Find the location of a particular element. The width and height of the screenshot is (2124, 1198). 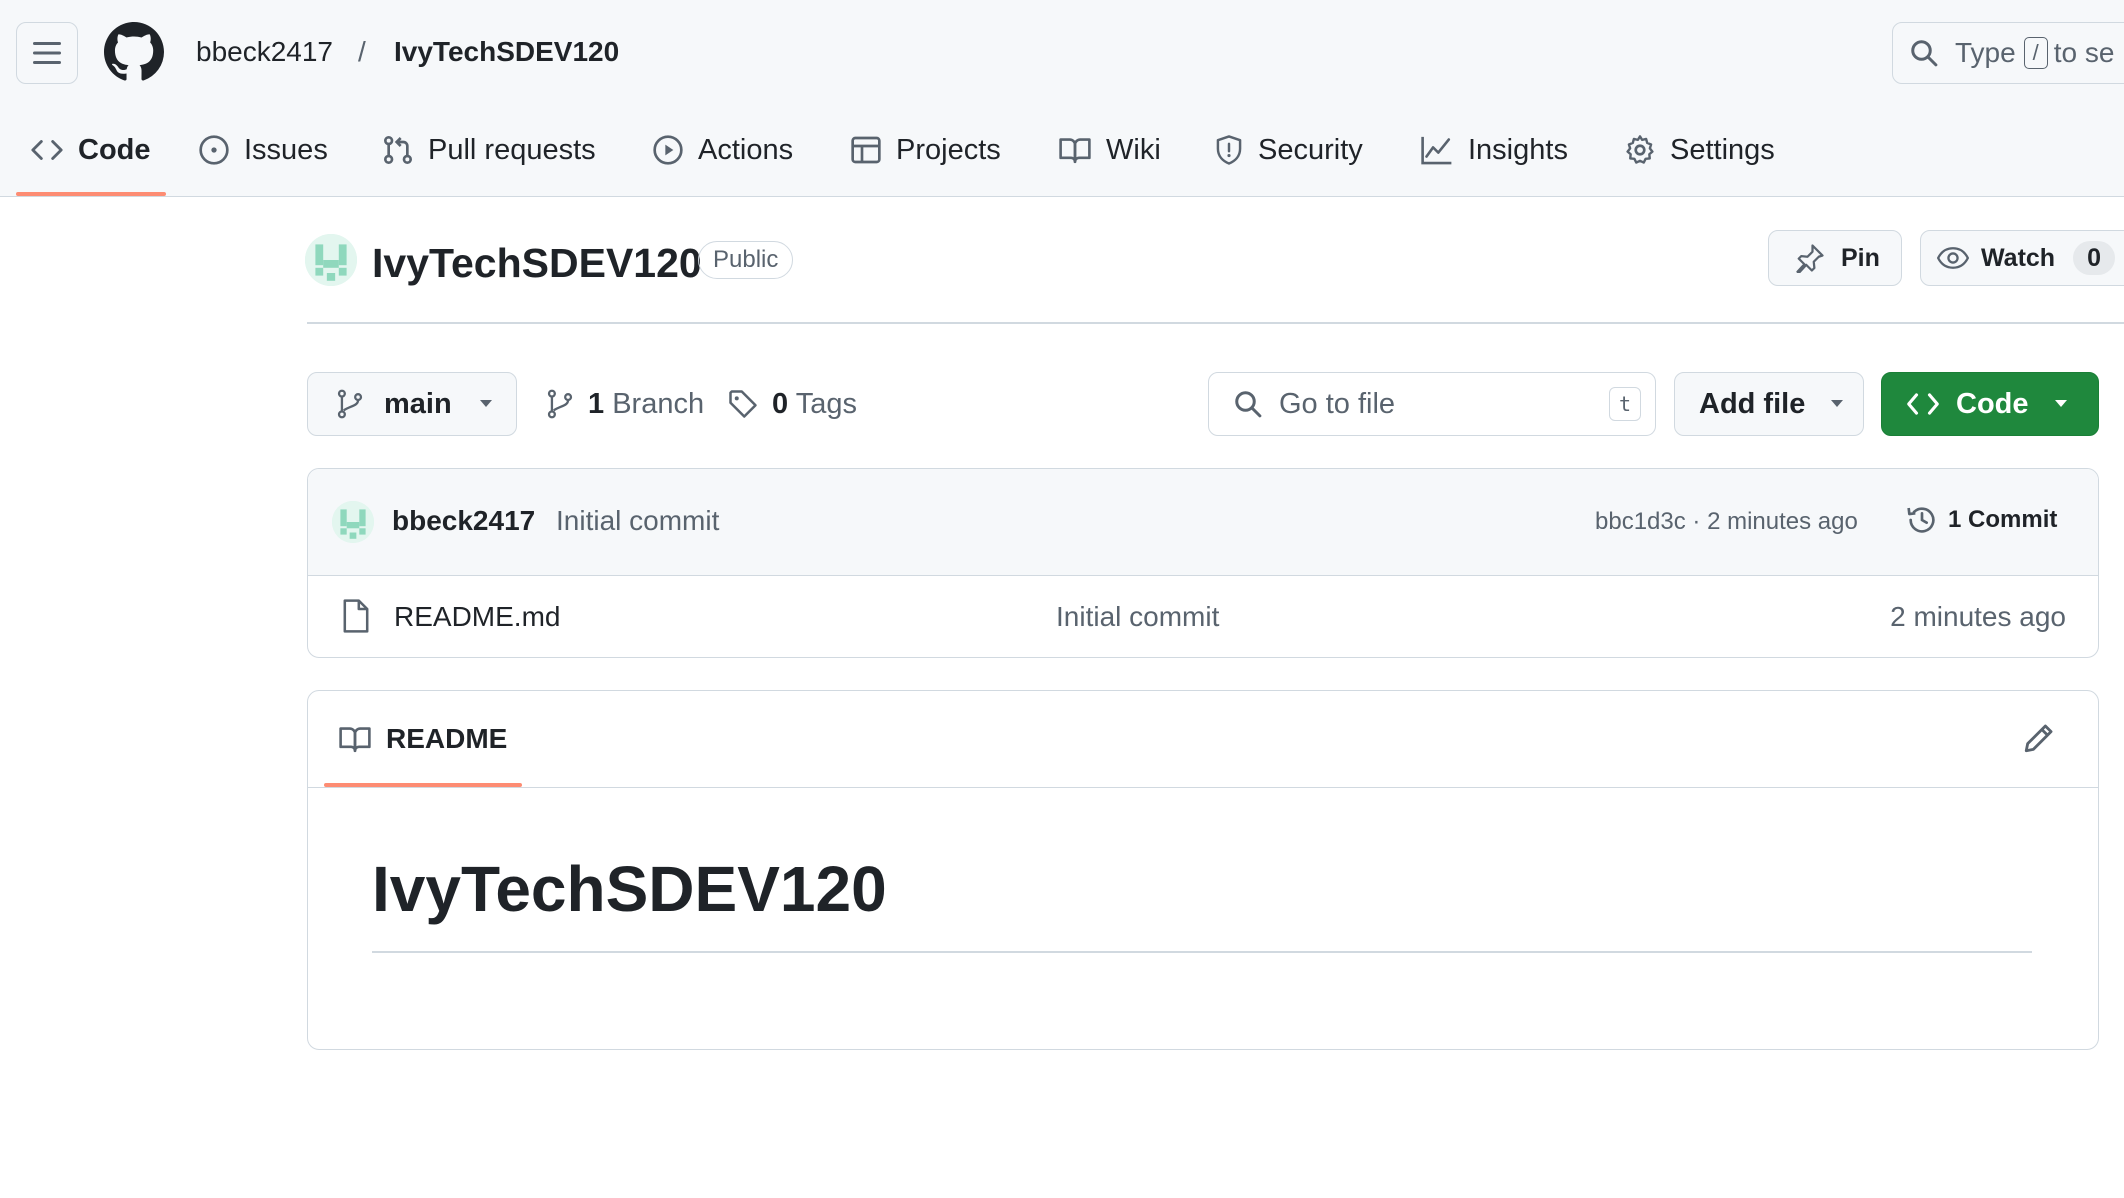

tab-label: Code is located at coordinates (114, 149).